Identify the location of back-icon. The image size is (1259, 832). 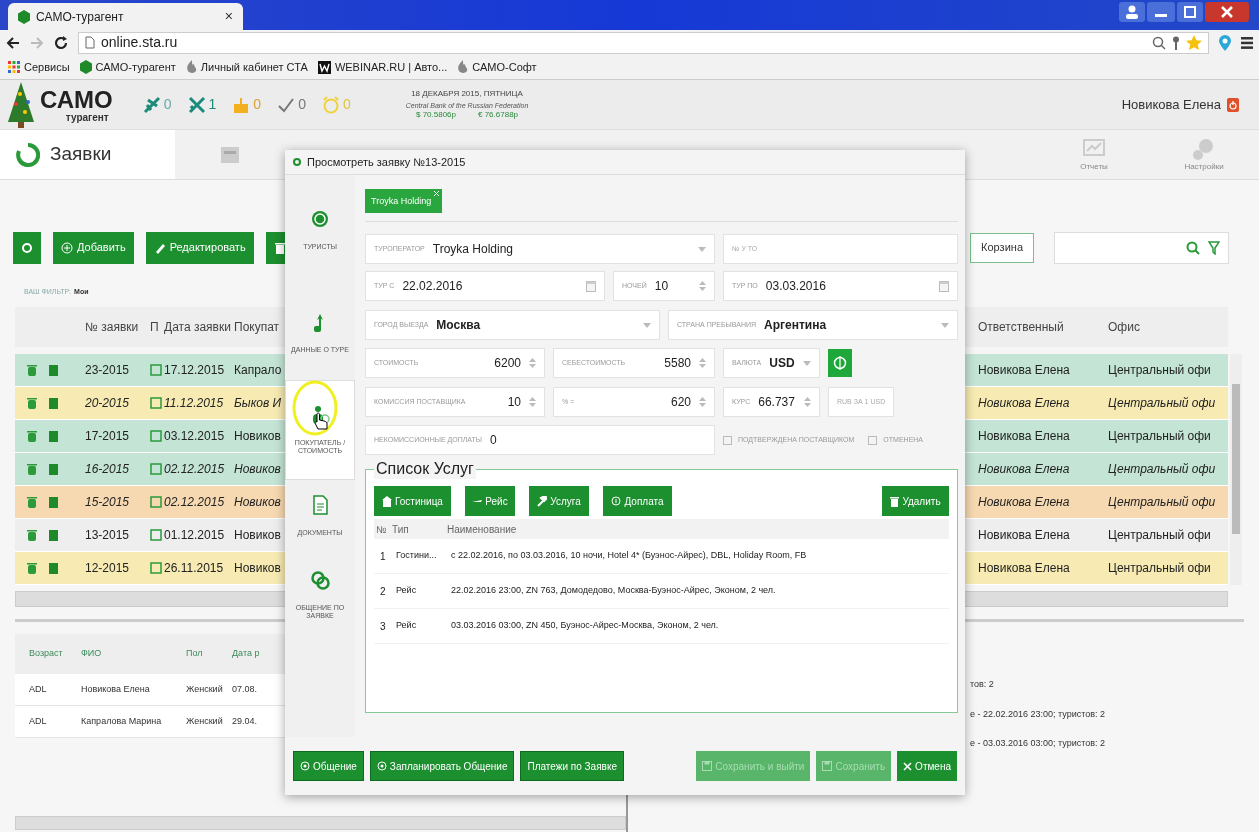
(13, 42).